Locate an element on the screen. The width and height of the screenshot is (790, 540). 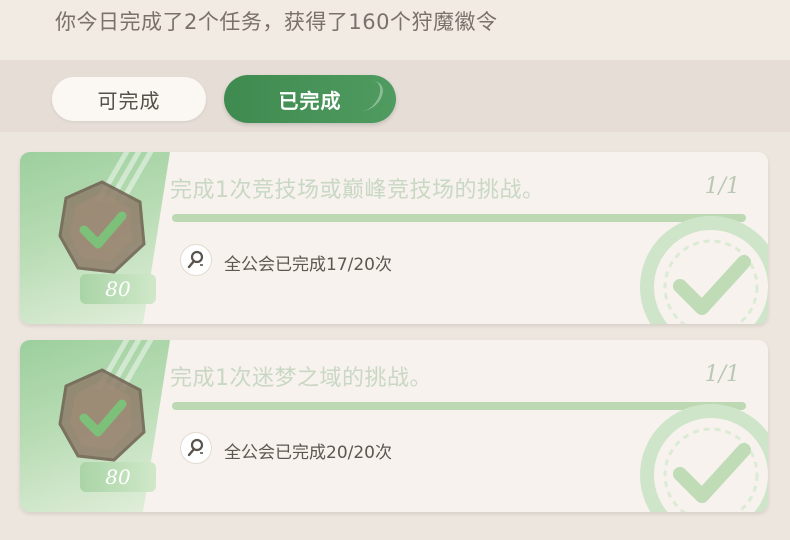
task-title: 完成1次迷梦之域的挑战。 is located at coordinates (301, 378).